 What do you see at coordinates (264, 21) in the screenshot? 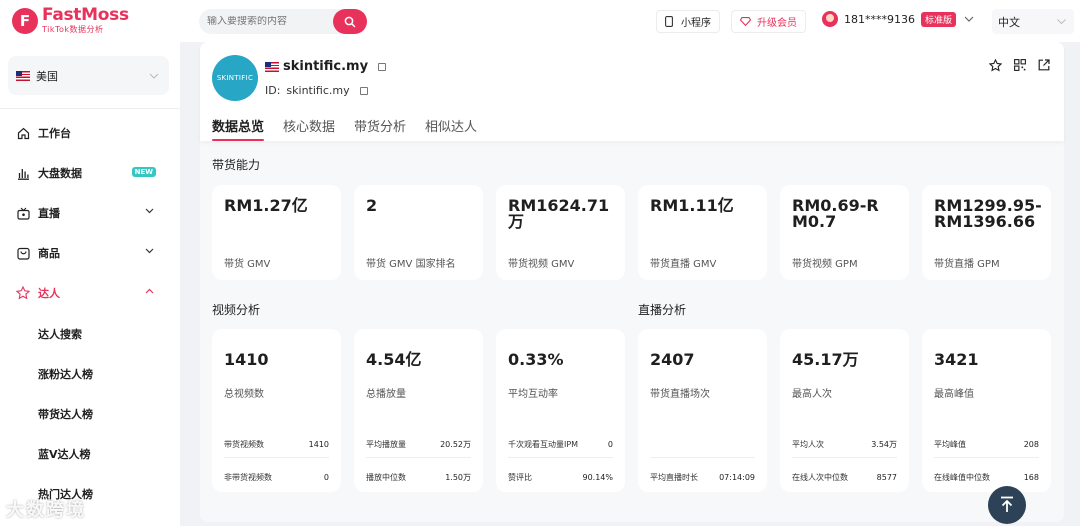
I see `search-input` at bounding box center [264, 21].